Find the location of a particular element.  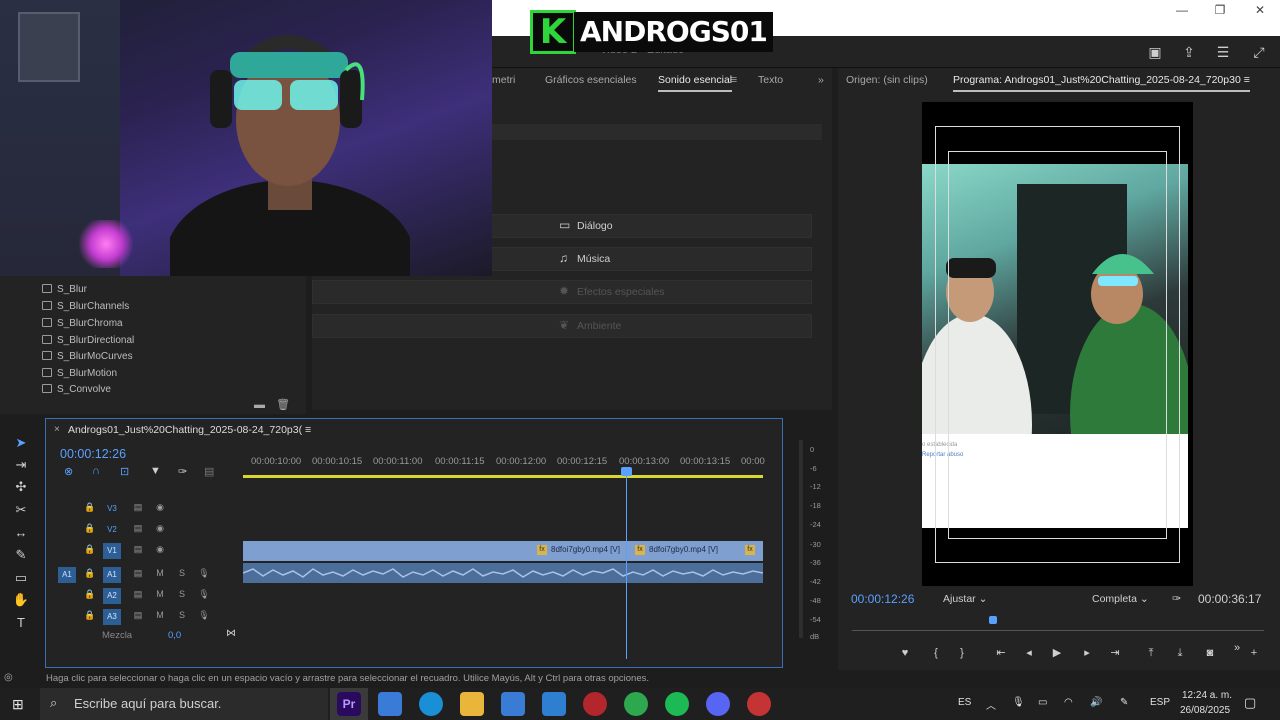

tab-graficos-esenciales: Gráficos esenciales is located at coordinates (591, 80).